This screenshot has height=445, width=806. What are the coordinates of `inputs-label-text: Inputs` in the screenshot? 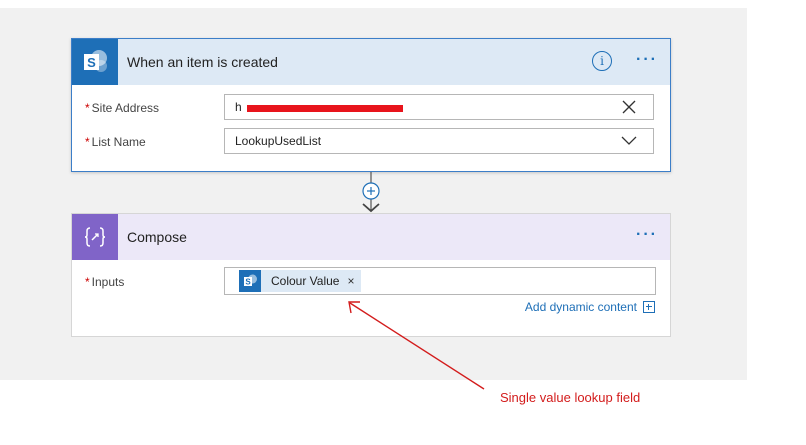 It's located at (108, 282).